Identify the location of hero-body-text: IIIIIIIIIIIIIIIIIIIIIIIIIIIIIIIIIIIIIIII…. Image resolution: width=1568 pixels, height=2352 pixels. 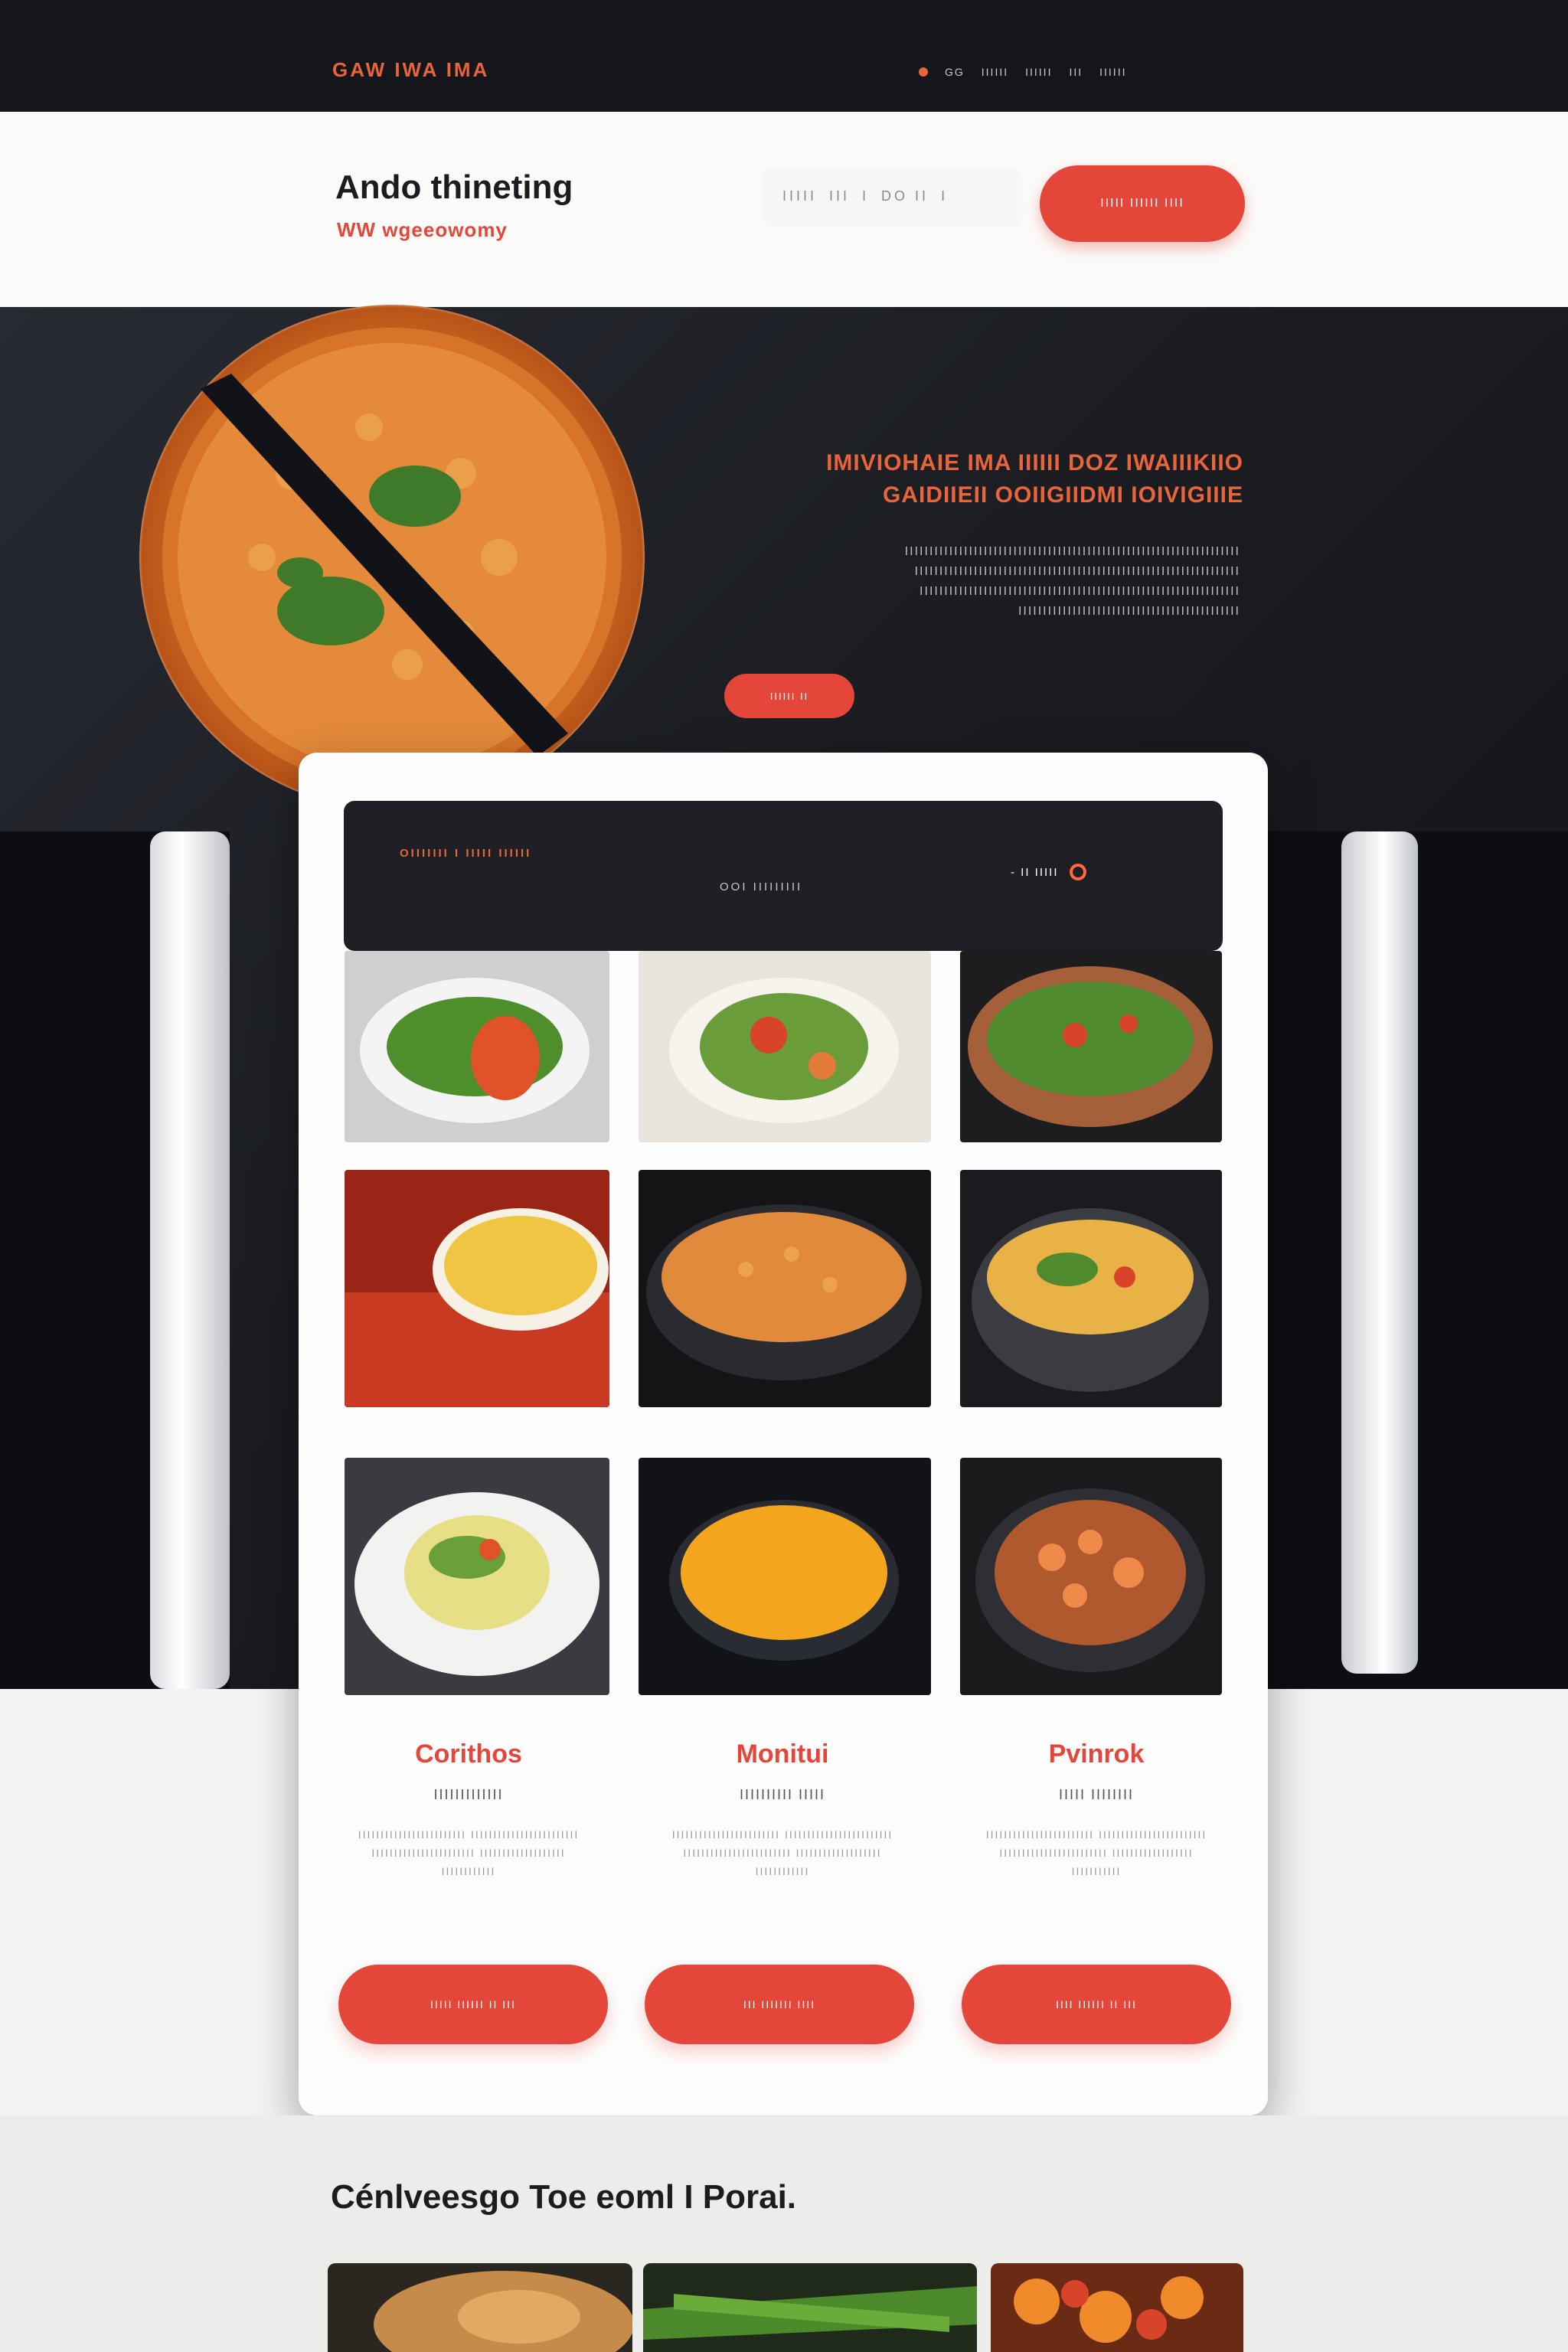
(1072, 581).